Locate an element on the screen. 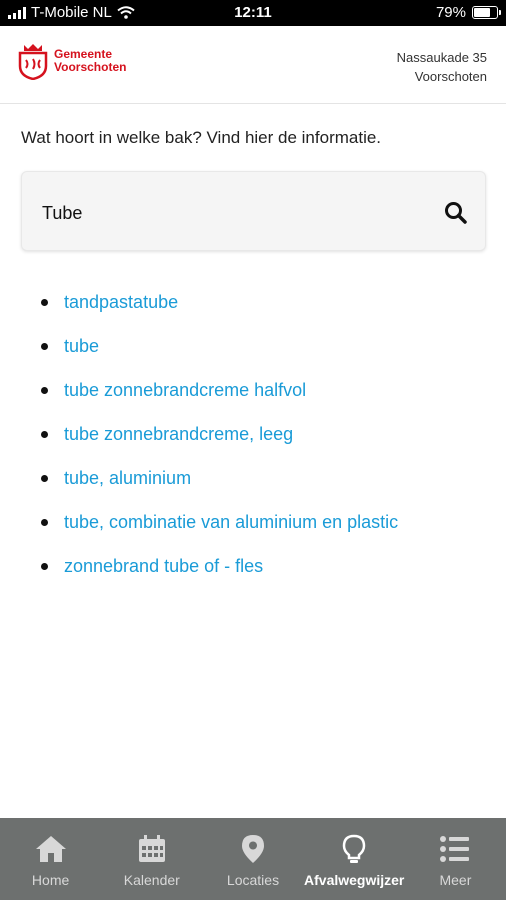 Image resolution: width=506 pixels, height=900 pixels. list-item: tube zonnebrandcreme halfvol is located at coordinates (217, 390).